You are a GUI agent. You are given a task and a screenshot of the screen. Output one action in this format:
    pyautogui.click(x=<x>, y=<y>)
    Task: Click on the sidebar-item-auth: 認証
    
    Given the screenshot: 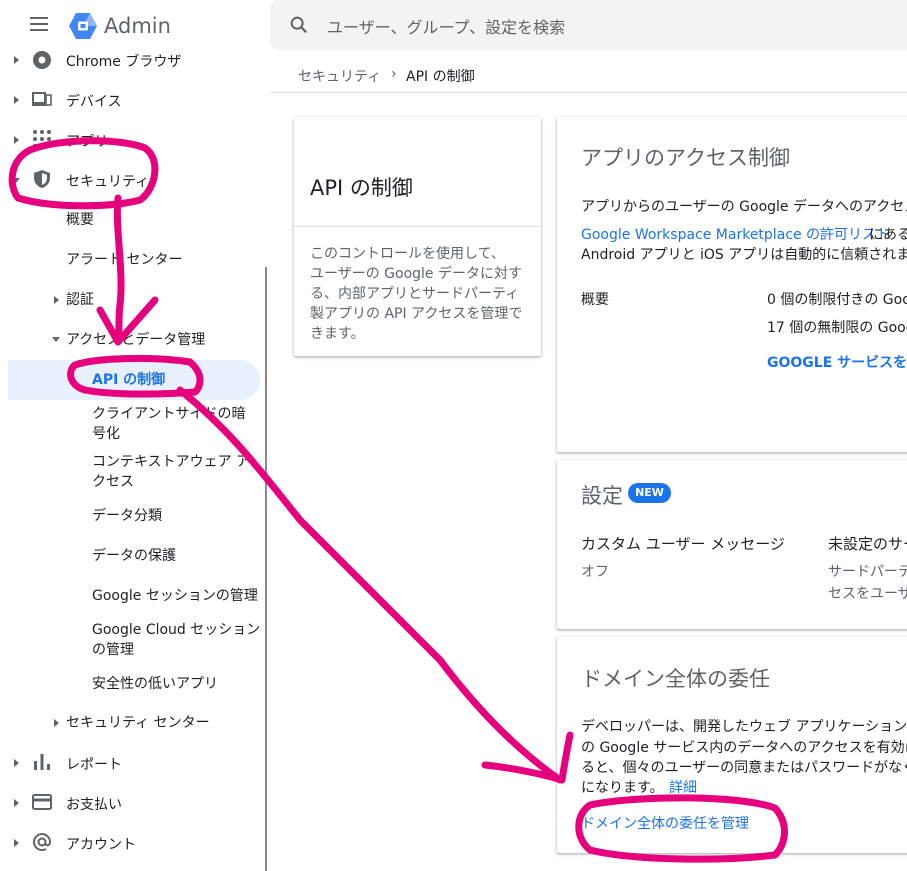 What is the action you would take?
    pyautogui.click(x=80, y=300)
    